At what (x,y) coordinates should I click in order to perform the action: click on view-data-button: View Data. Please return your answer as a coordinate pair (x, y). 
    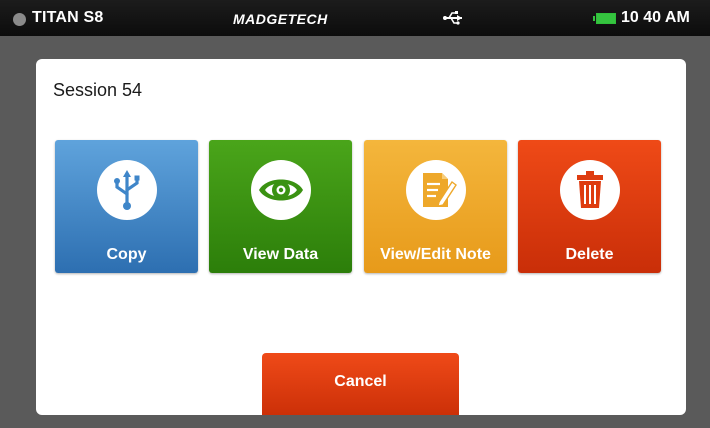
    Looking at the image, I should click on (280, 206).